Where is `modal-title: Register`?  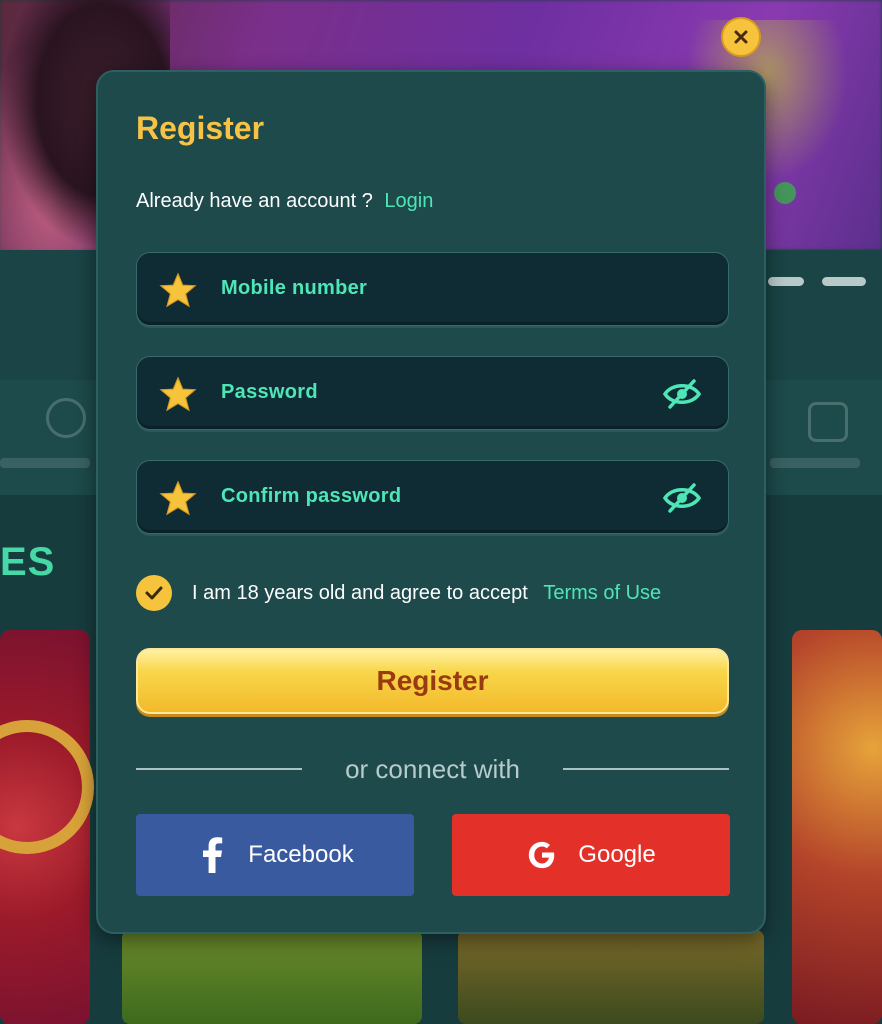 modal-title: Register is located at coordinates (200, 128).